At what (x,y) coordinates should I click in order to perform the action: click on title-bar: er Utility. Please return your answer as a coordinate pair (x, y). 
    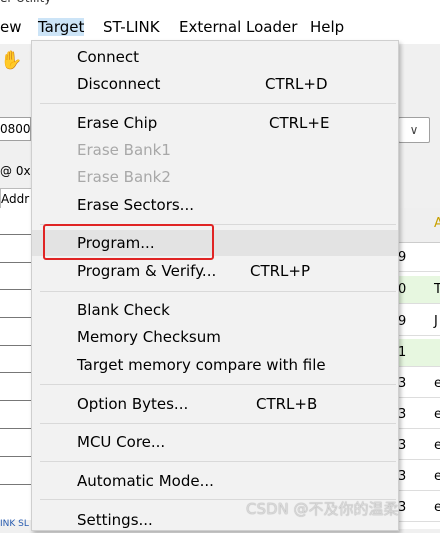
    Looking at the image, I should click on (220, 4).